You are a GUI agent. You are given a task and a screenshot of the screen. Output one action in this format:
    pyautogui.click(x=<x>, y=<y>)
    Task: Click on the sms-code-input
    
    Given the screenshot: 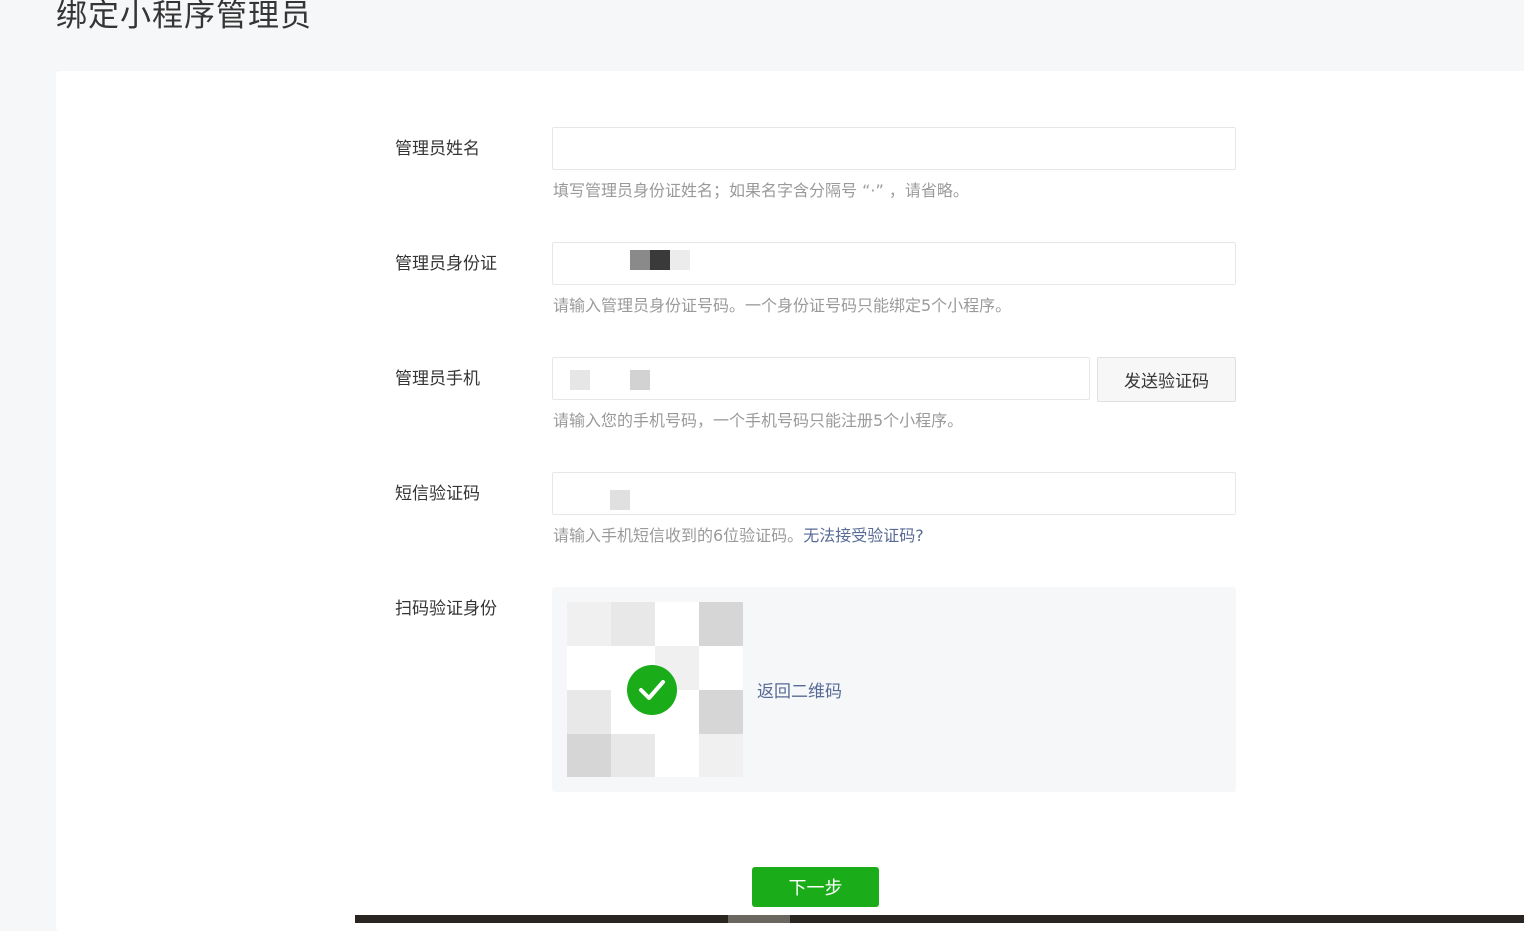 What is the action you would take?
    pyautogui.click(x=894, y=493)
    